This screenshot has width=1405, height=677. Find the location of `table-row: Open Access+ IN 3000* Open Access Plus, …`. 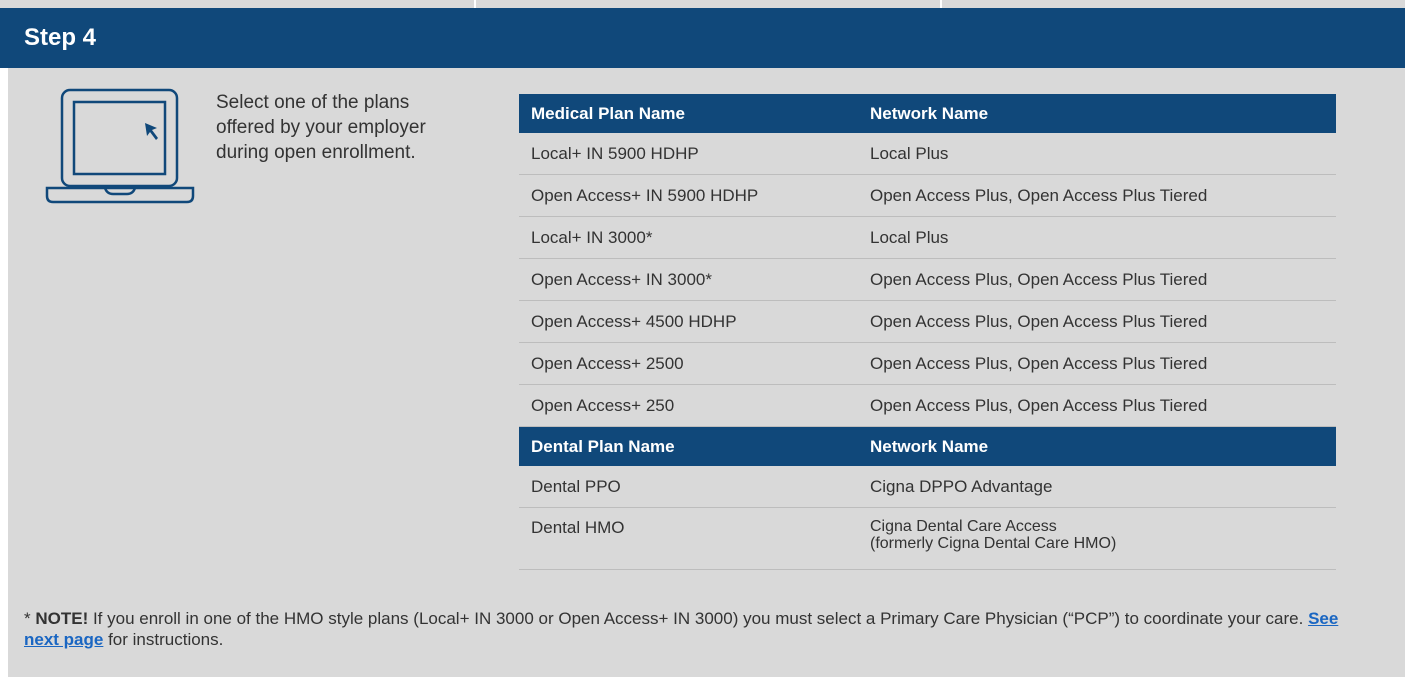

table-row: Open Access+ IN 3000* Open Access Plus, … is located at coordinates (927, 279).